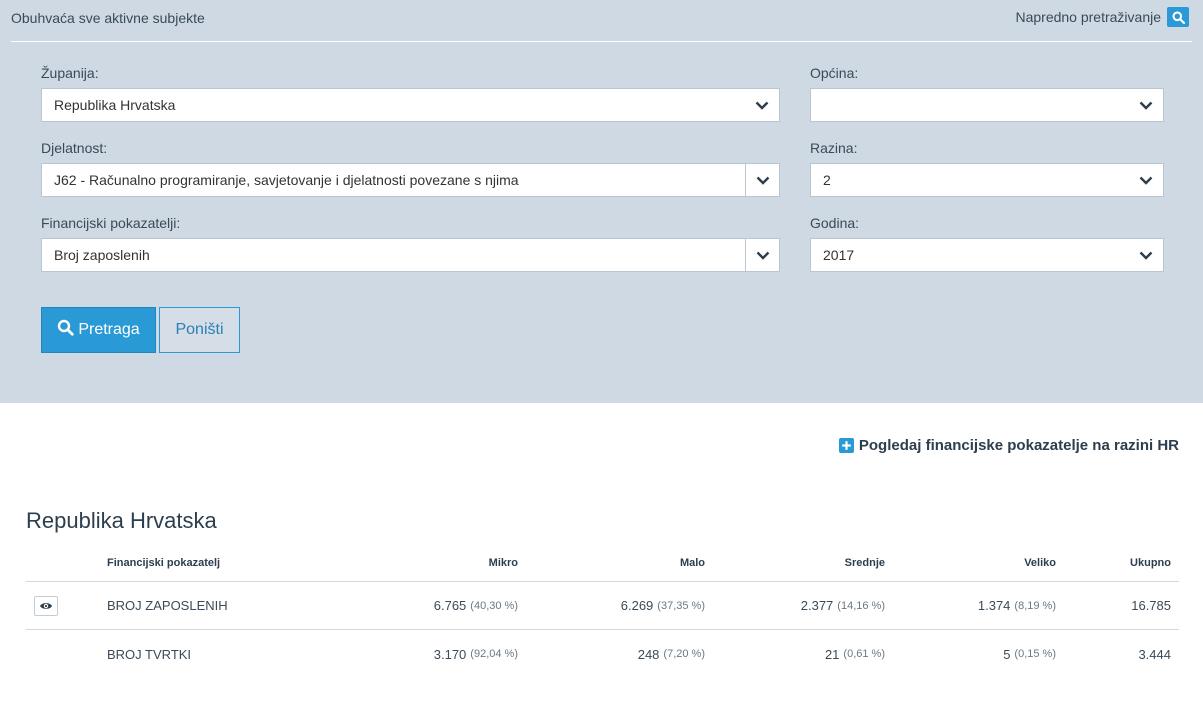  Describe the element at coordinates (1035, 605) in the screenshot. I see `cell-percent: (8,19 %)` at that location.